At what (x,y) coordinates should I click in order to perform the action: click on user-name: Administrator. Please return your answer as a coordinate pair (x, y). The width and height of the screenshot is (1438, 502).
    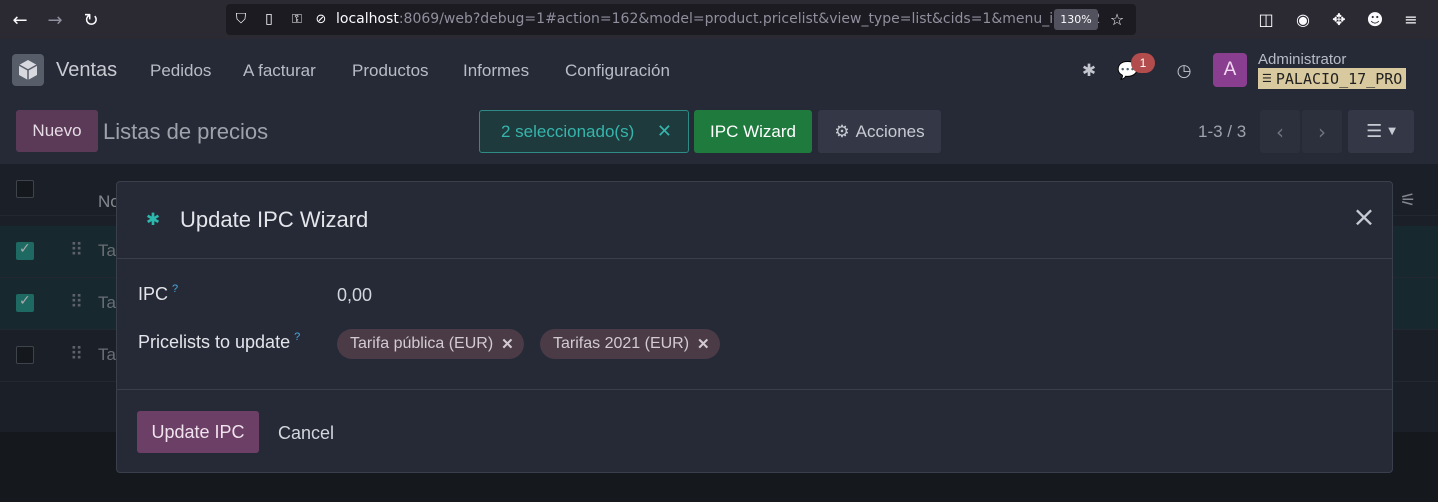
    Looking at the image, I should click on (1302, 59).